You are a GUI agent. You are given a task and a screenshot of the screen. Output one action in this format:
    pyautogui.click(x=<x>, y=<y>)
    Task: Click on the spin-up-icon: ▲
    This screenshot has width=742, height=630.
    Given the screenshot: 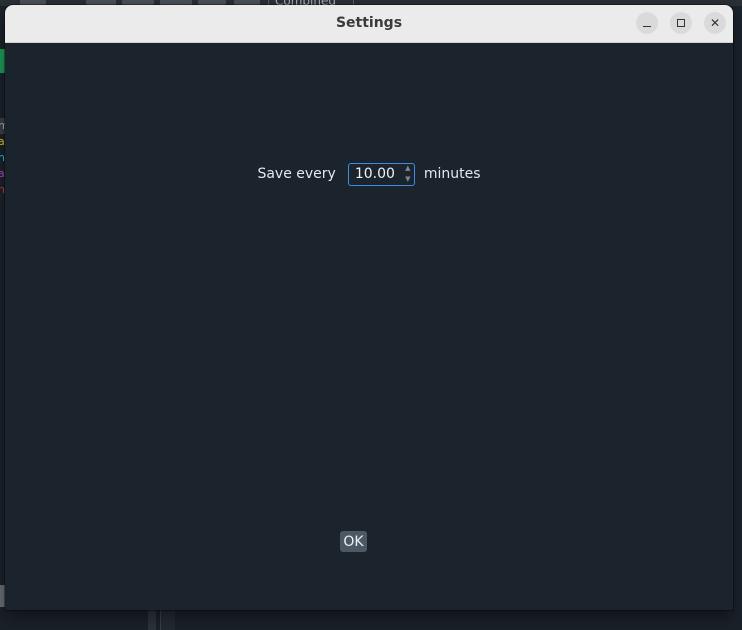 What is the action you would take?
    pyautogui.click(x=408, y=169)
    